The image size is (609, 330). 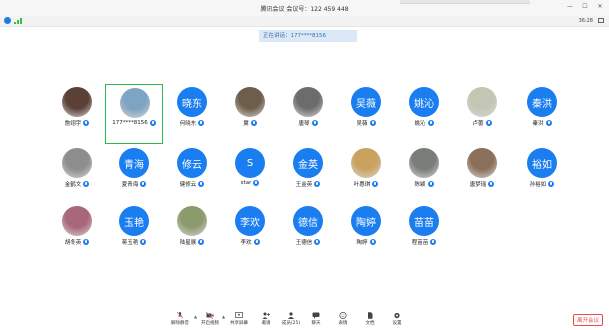 What do you see at coordinates (250, 163) in the screenshot?
I see `avatar: S` at bounding box center [250, 163].